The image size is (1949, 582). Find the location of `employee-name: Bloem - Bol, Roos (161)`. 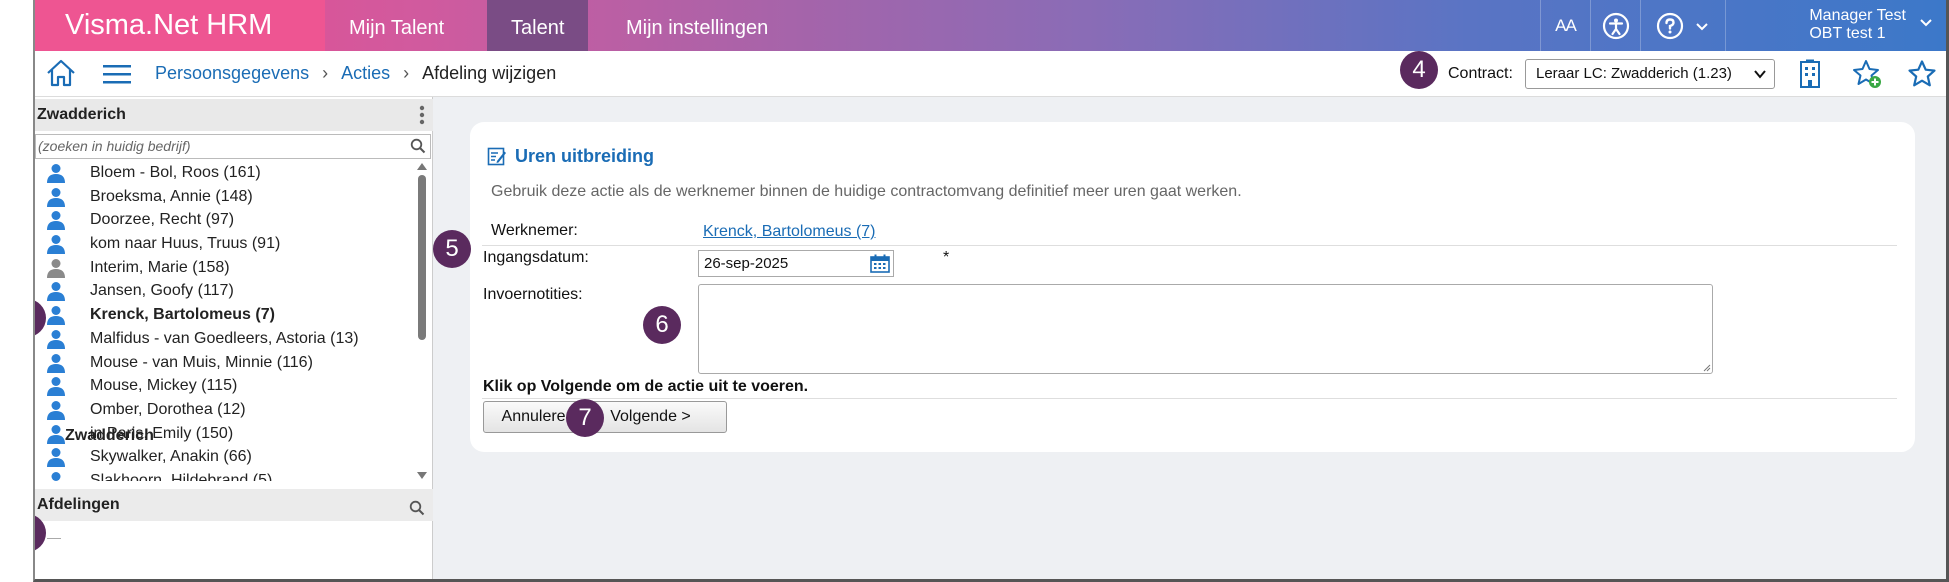

employee-name: Bloem - Bol, Roos (161) is located at coordinates (175, 172).